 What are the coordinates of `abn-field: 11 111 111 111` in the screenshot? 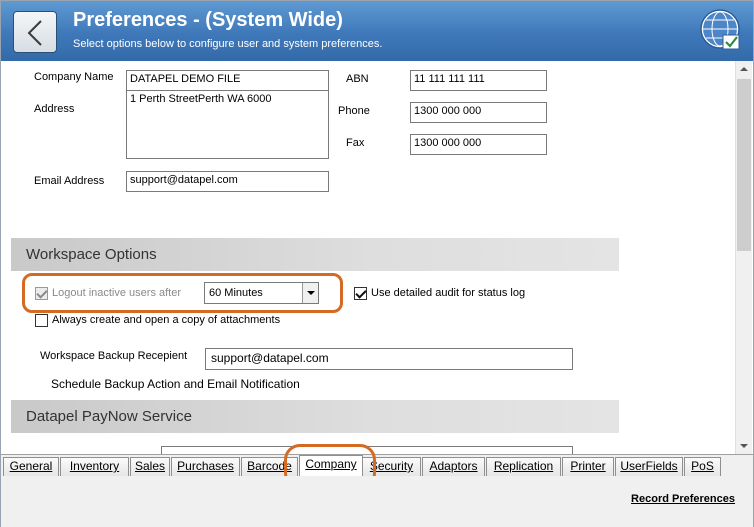 It's located at (478, 80).